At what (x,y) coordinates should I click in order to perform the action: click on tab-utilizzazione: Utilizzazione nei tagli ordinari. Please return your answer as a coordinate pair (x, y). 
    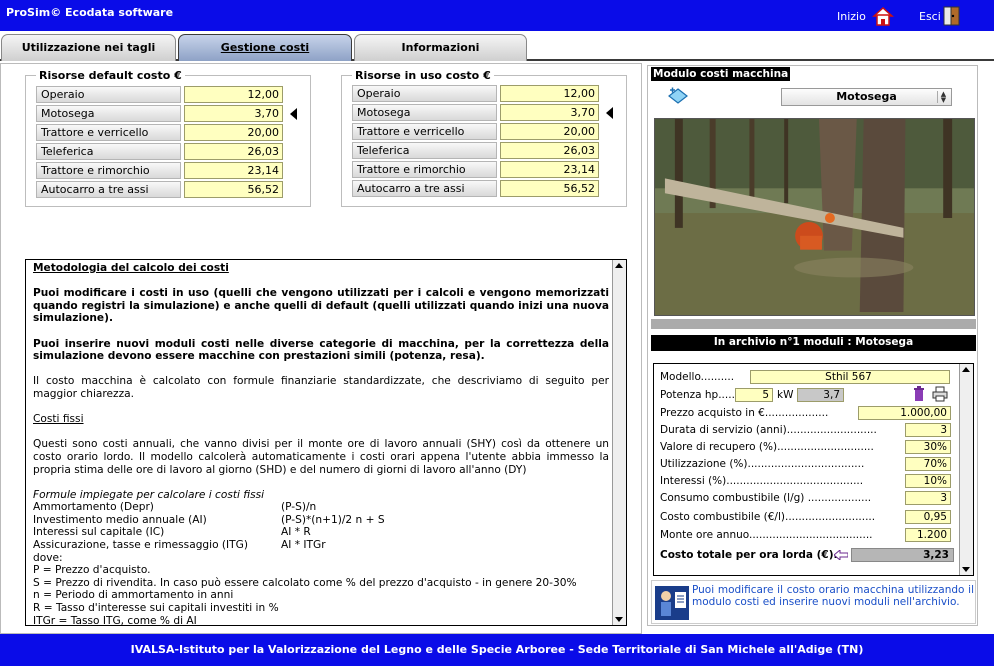
    Looking at the image, I should click on (88, 57).